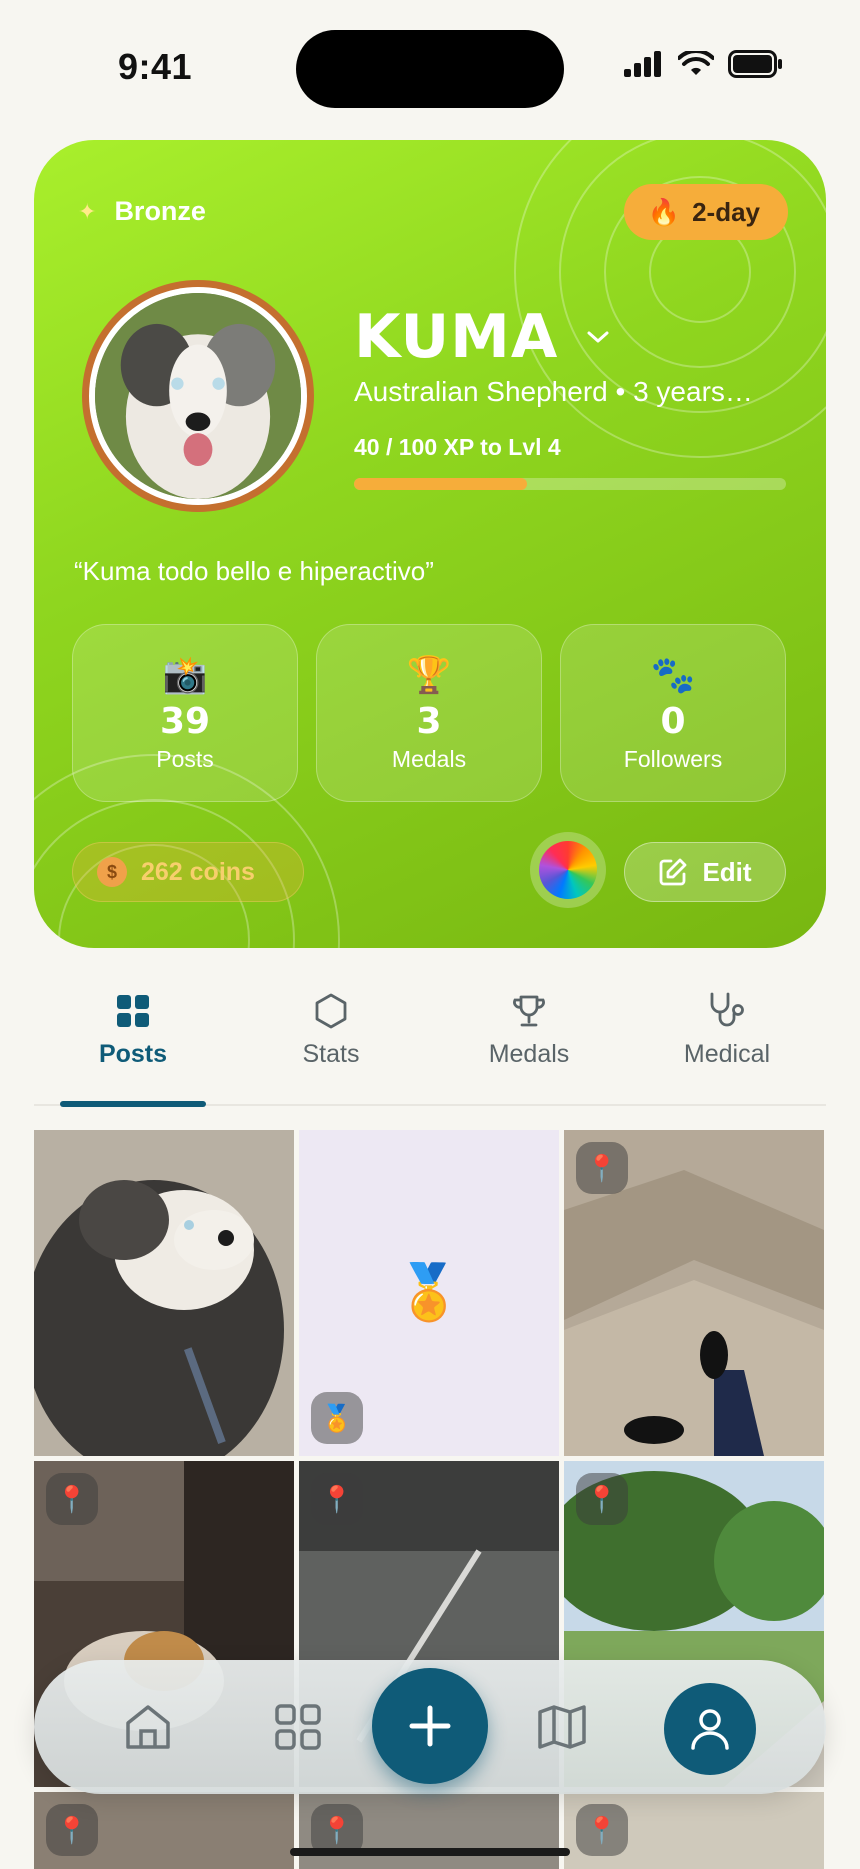  I want to click on nav-map, so click(562, 1727).